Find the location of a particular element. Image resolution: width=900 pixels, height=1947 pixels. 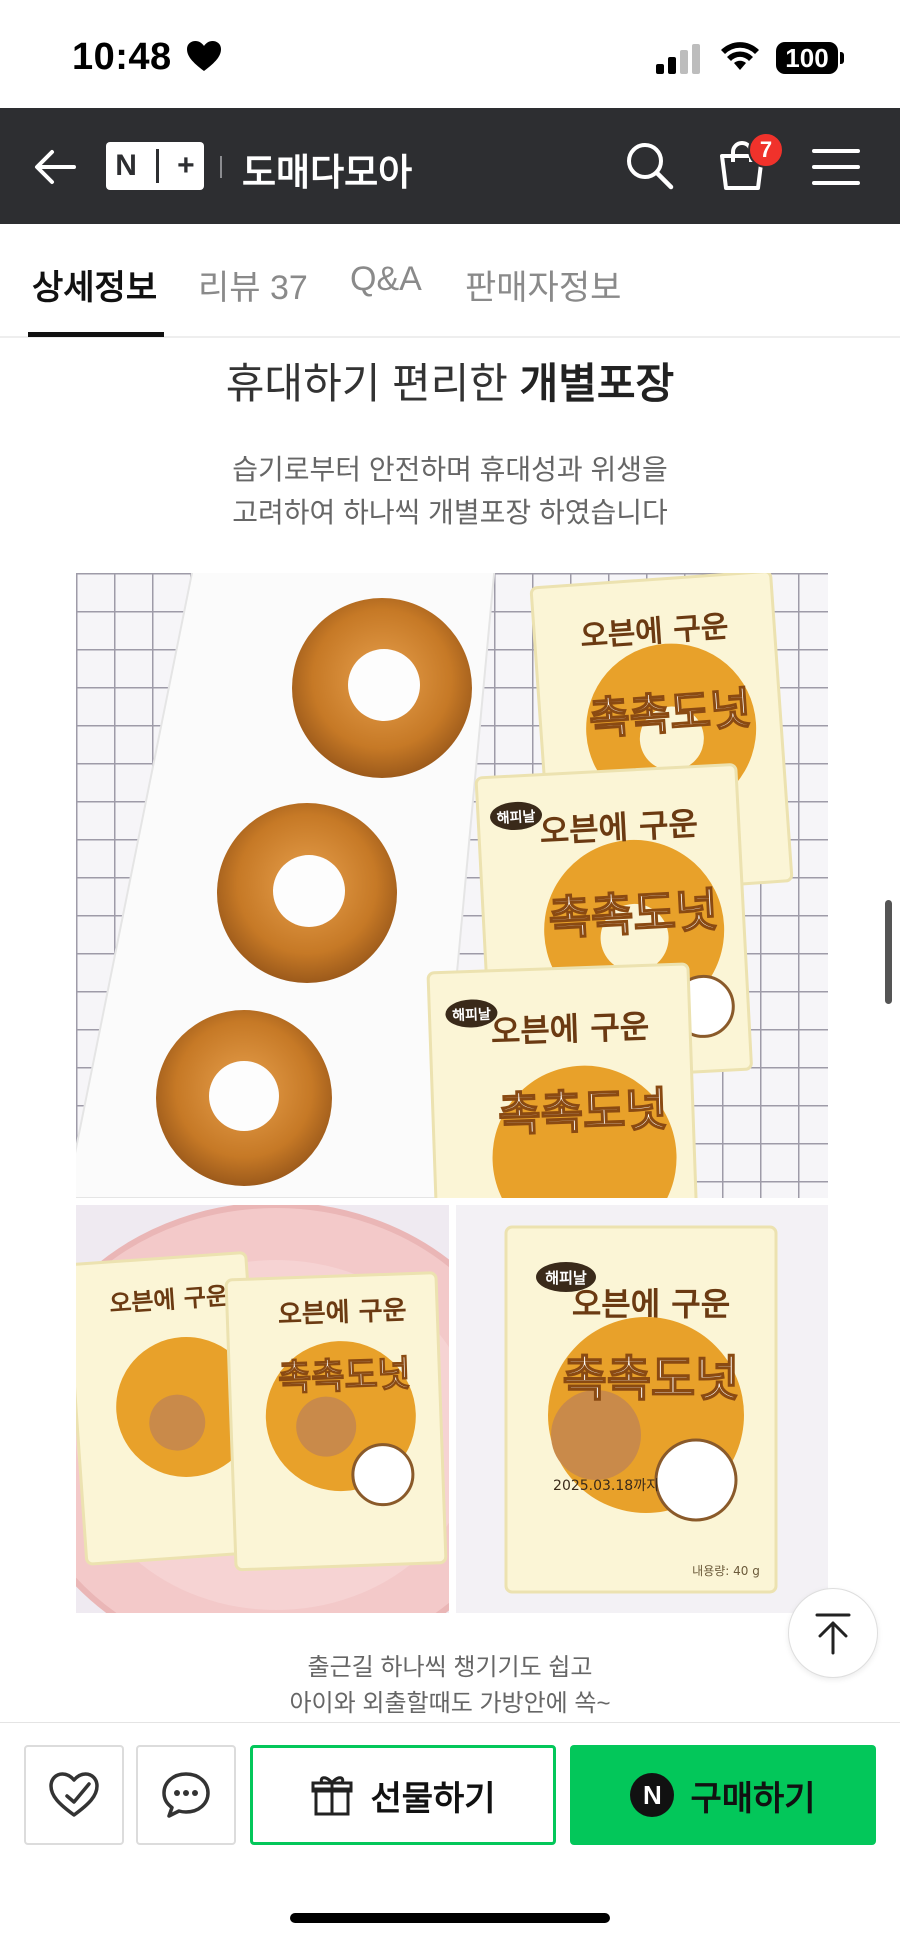

heart-icon is located at coordinates (204, 56).